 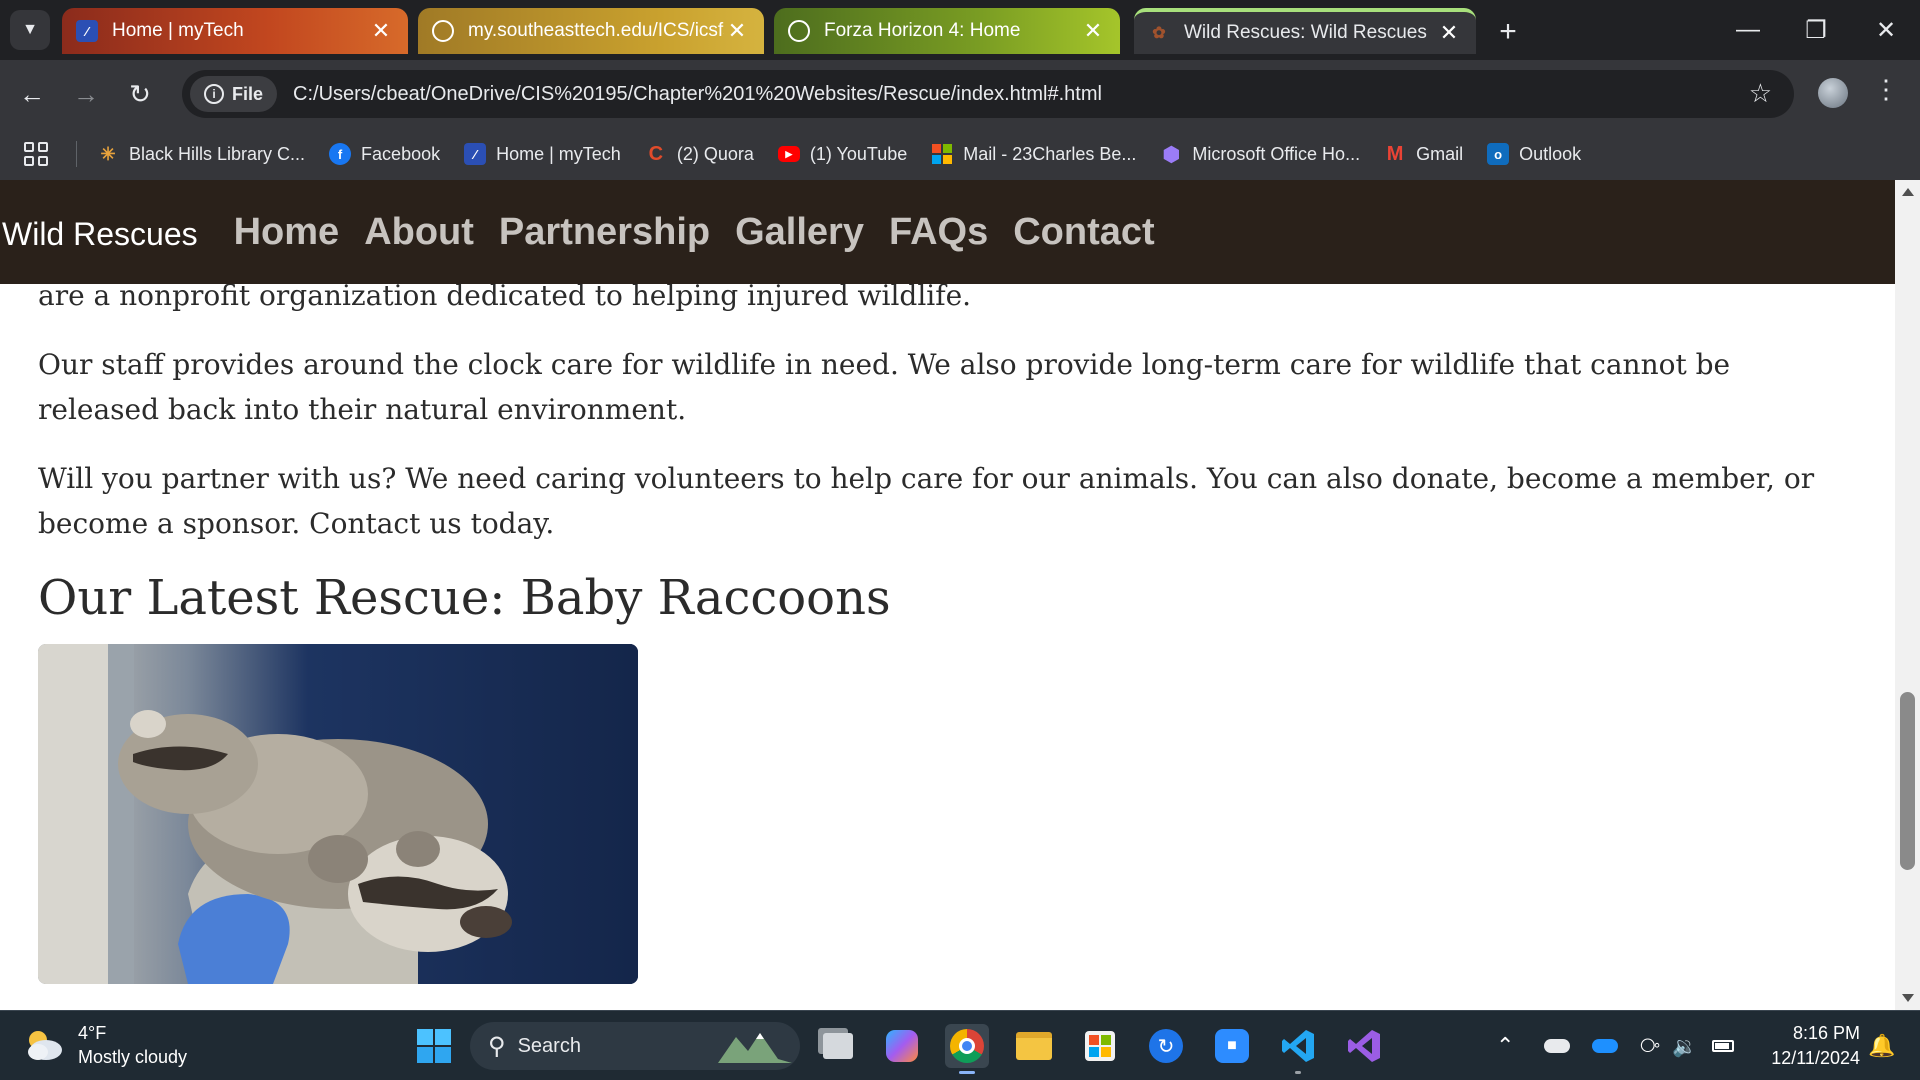 I want to click on microsoft-store-button, so click(x=1100, y=1046).